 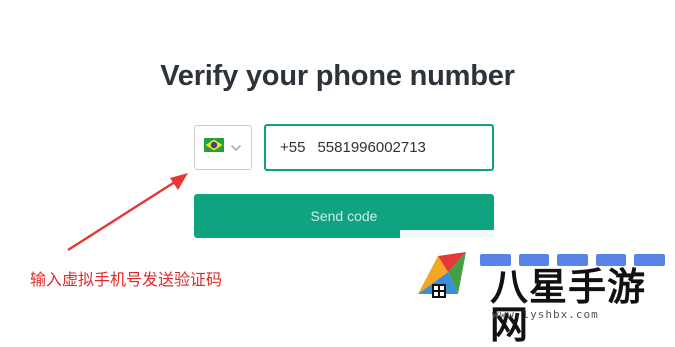 What do you see at coordinates (442, 275) in the screenshot?
I see `watermark-logo-icon` at bounding box center [442, 275].